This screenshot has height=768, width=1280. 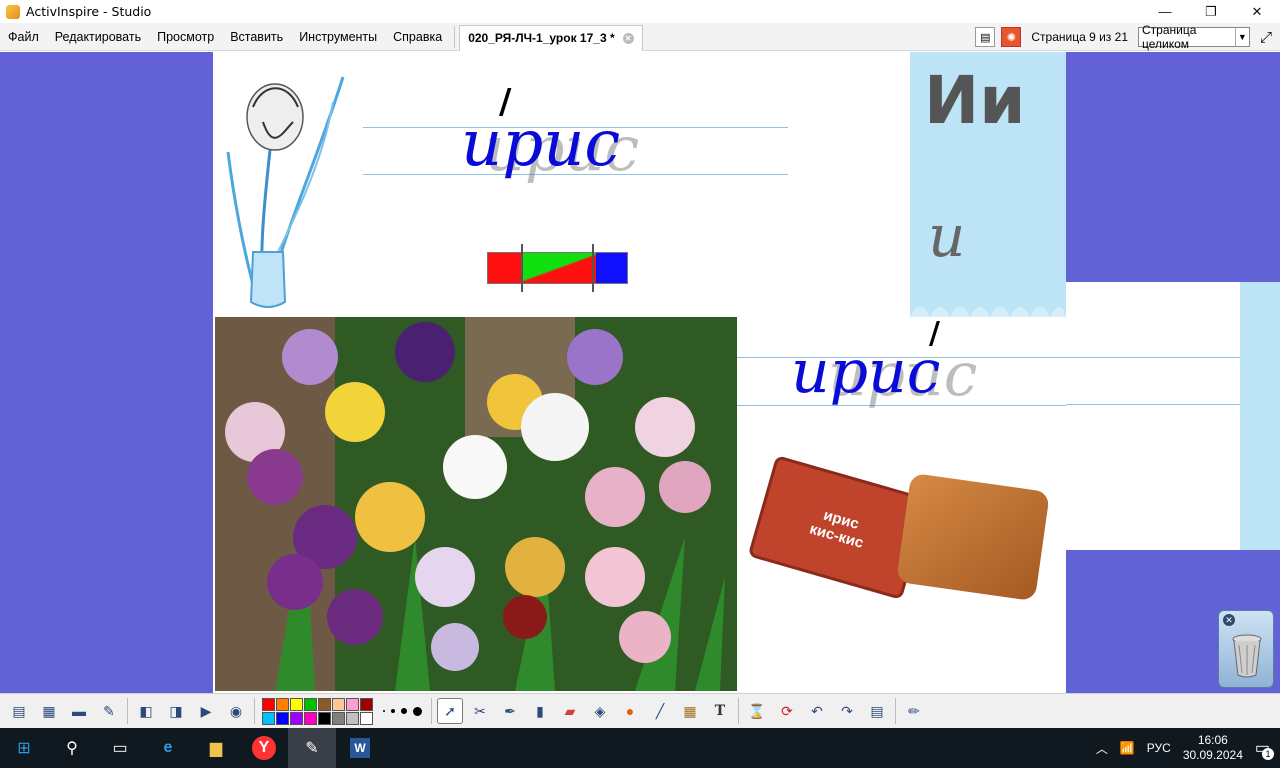 I want to click on clip-icon: ▦, so click(x=690, y=711).